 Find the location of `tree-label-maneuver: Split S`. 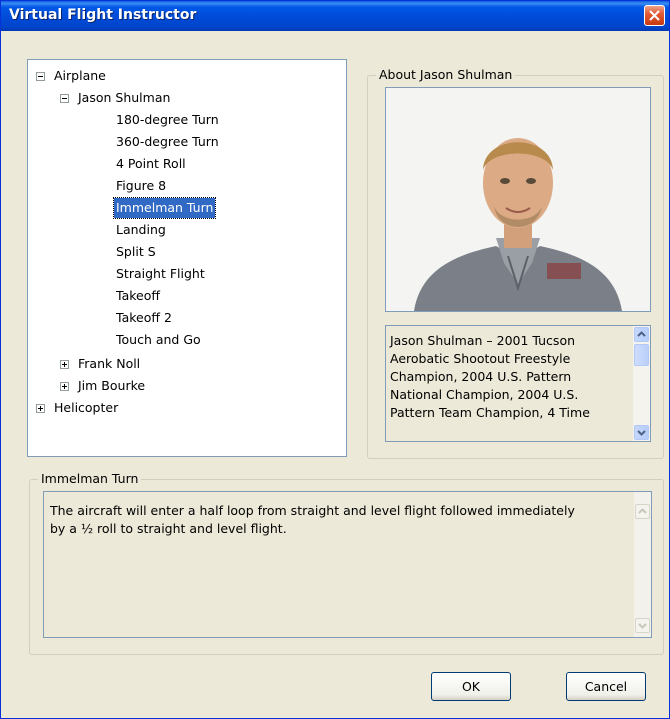

tree-label-maneuver: Split S is located at coordinates (136, 252).